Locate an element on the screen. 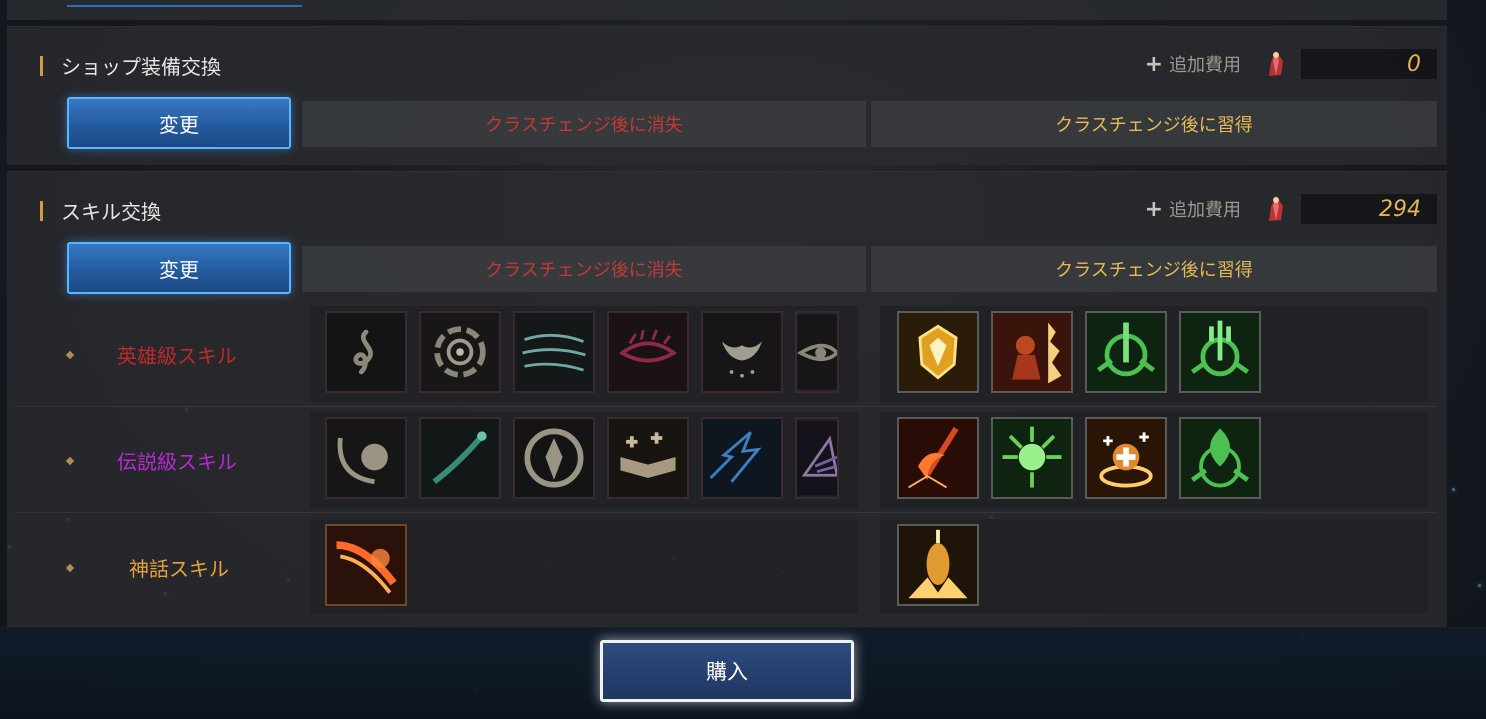 The width and height of the screenshot is (1486, 719). myth-skill-row-label: 神話スキル is located at coordinates (166, 567).